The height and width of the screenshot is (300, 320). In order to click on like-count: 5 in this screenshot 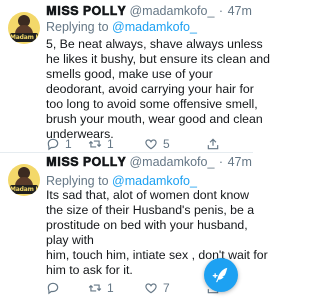, I will do `click(166, 144)`.